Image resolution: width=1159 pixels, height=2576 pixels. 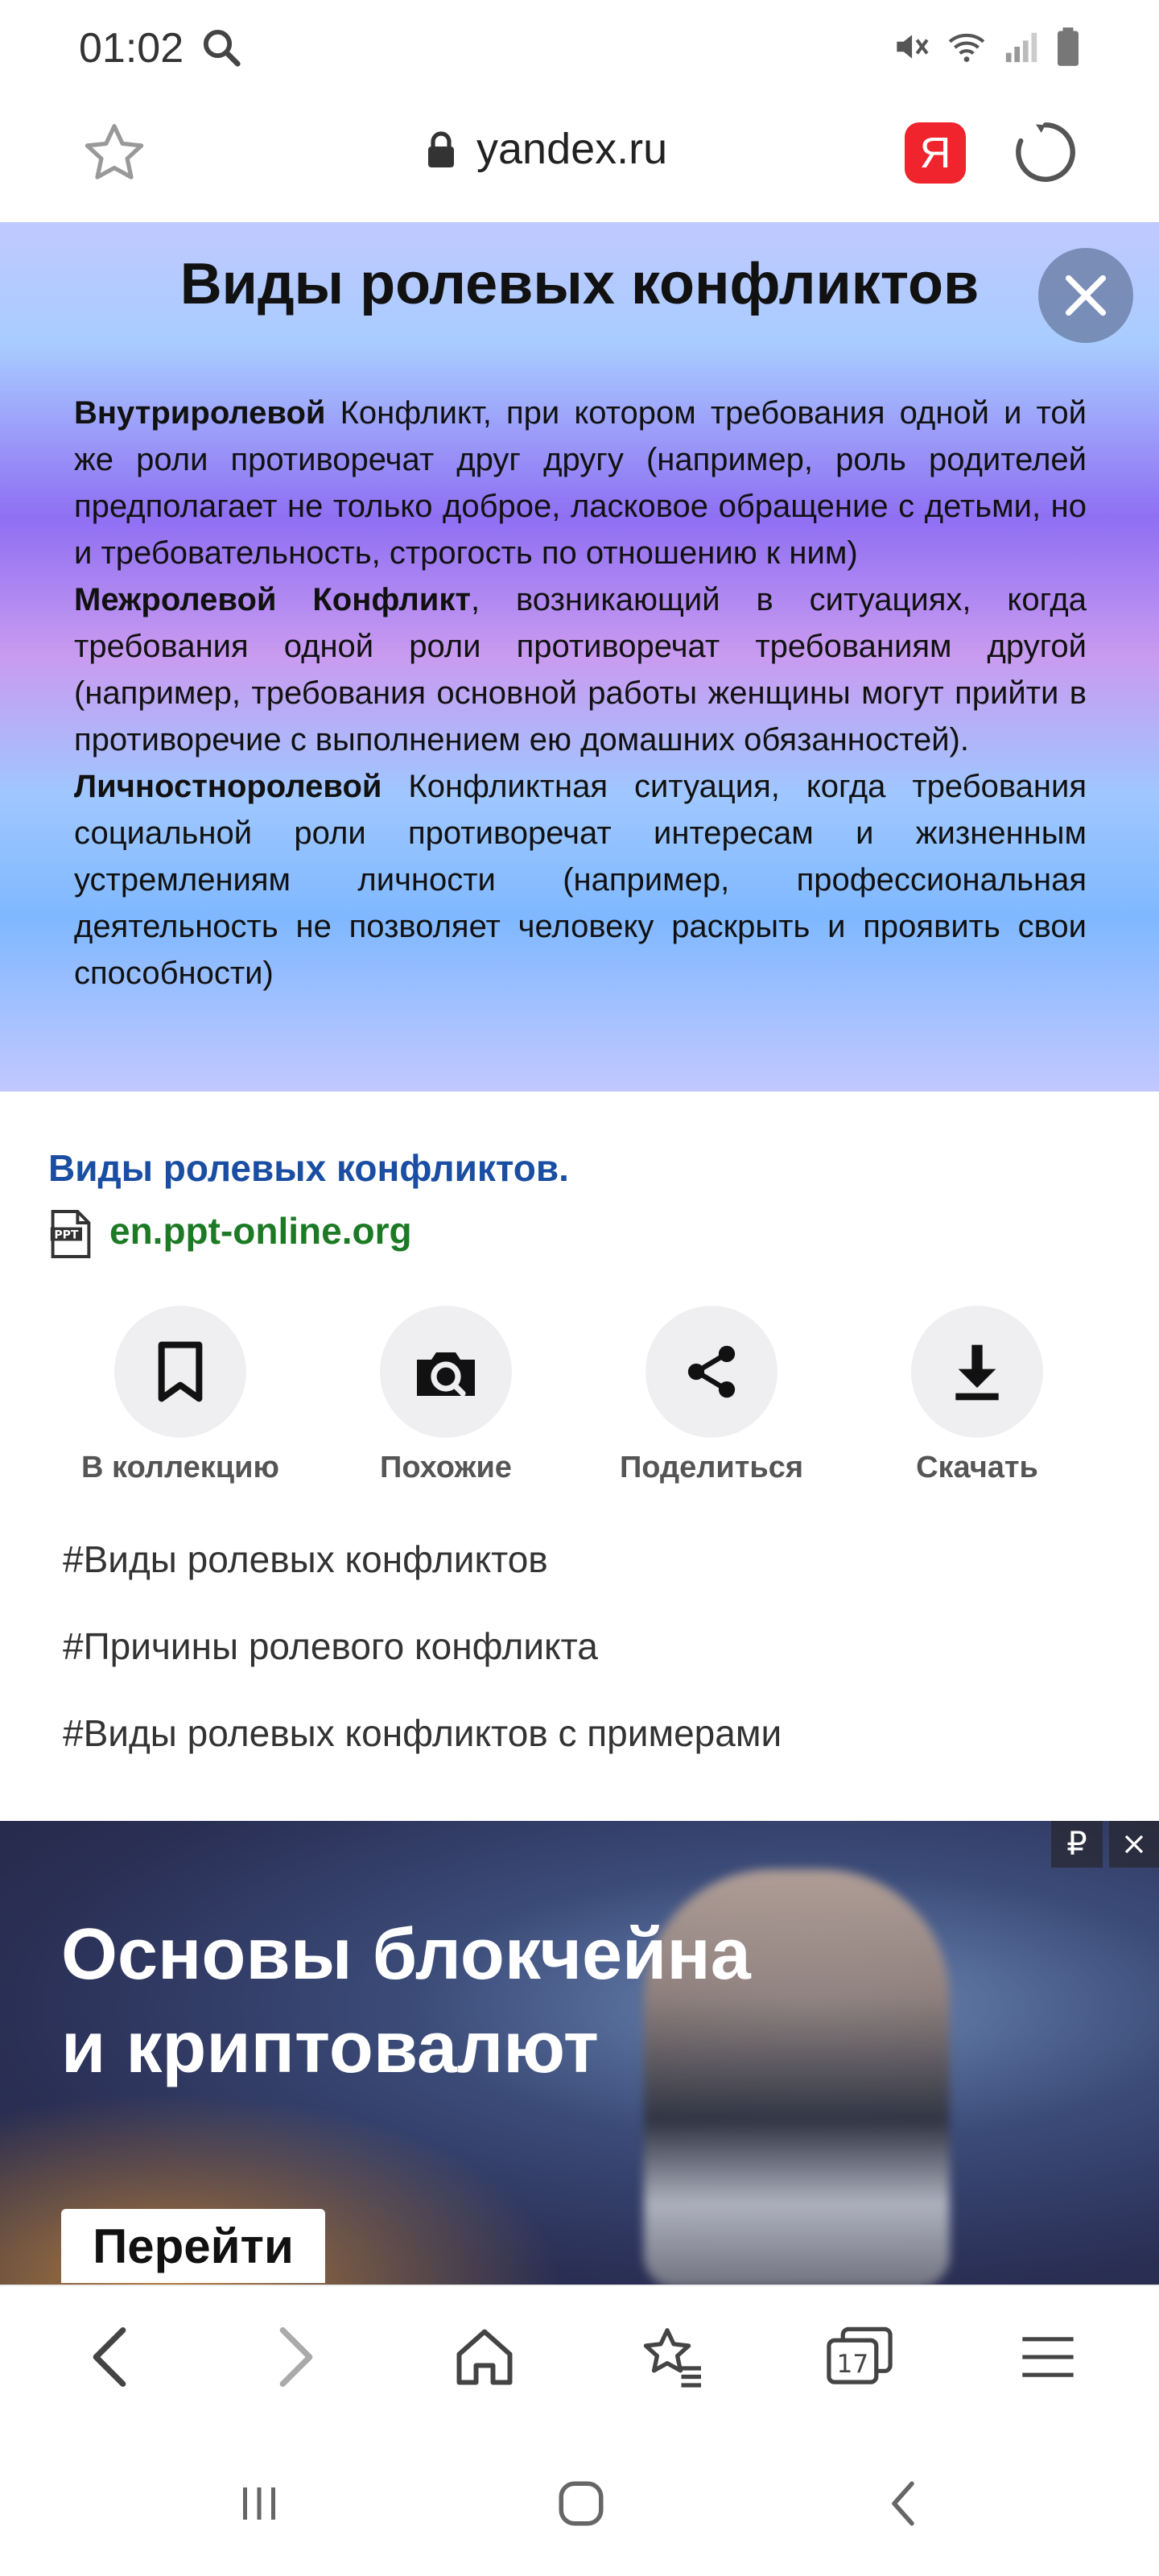 I want to click on chevron-left-icon, so click(x=110, y=2357).